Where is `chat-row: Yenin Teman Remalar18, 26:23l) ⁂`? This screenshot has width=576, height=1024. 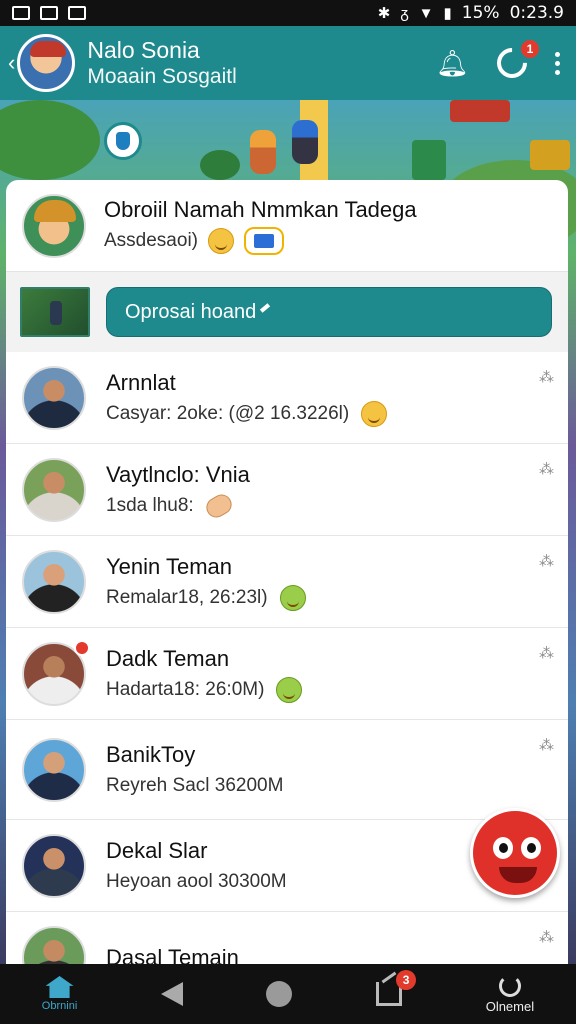 chat-row: Yenin Teman Remalar18, 26:23l) ⁂ is located at coordinates (287, 582).